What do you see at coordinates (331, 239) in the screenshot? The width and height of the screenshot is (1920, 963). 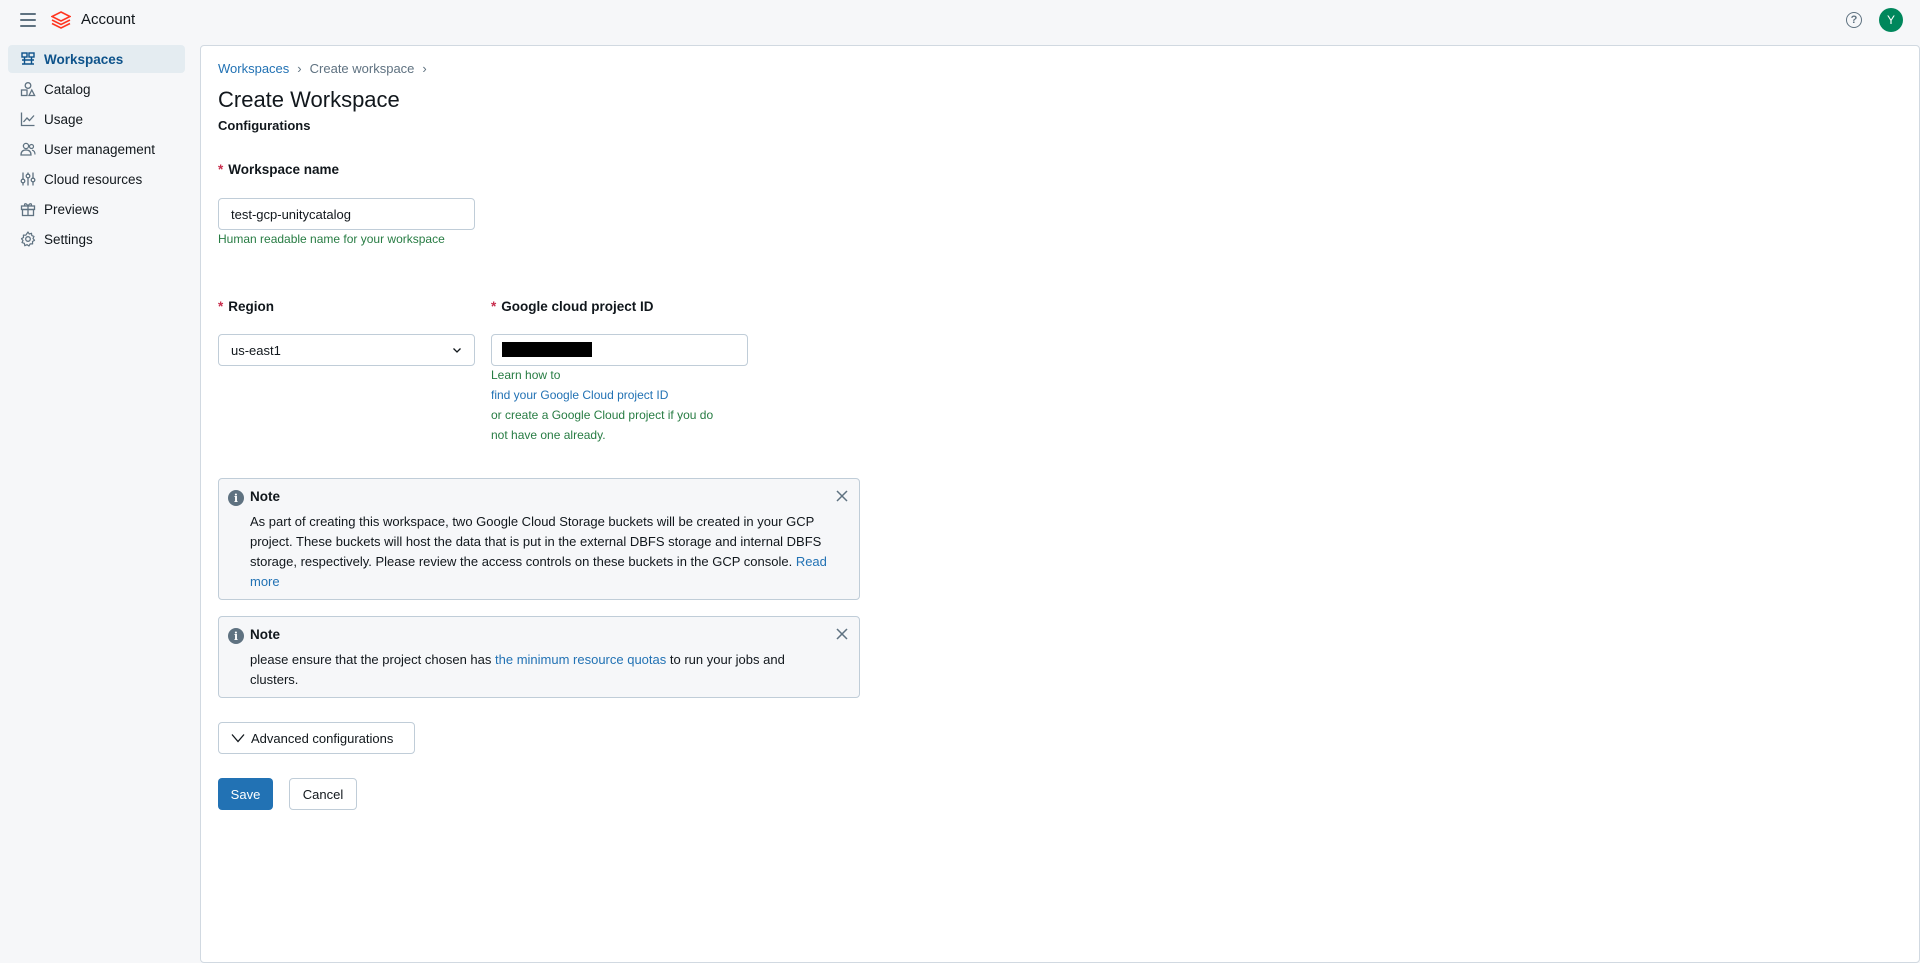 I see `workspace-name-hint: Human readable name for your workspace` at bounding box center [331, 239].